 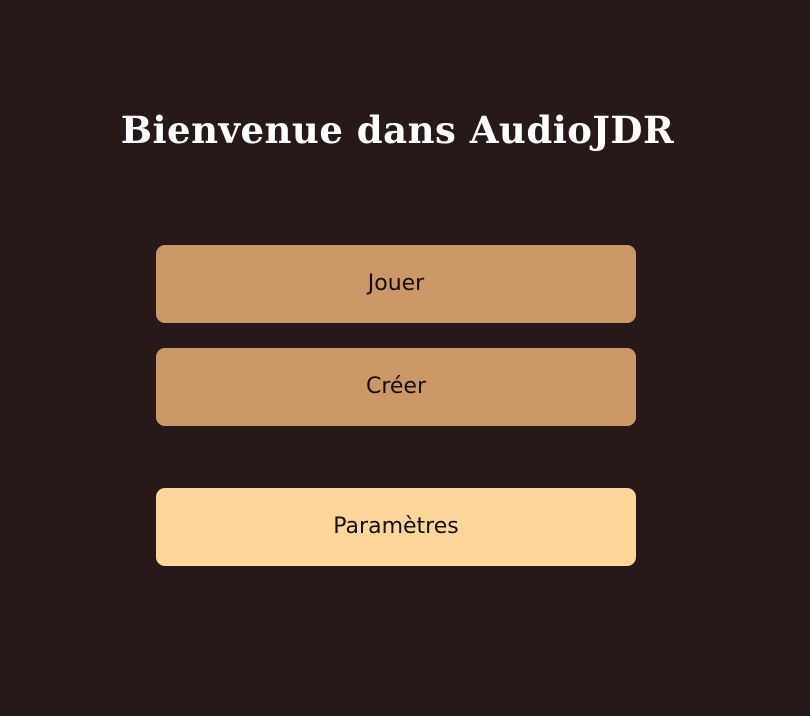 I want to click on create-button: Créer, so click(x=396, y=387).